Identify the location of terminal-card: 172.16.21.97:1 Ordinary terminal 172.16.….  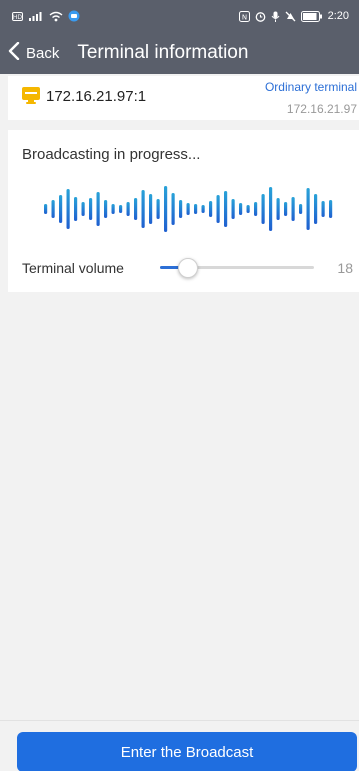
(183, 98).